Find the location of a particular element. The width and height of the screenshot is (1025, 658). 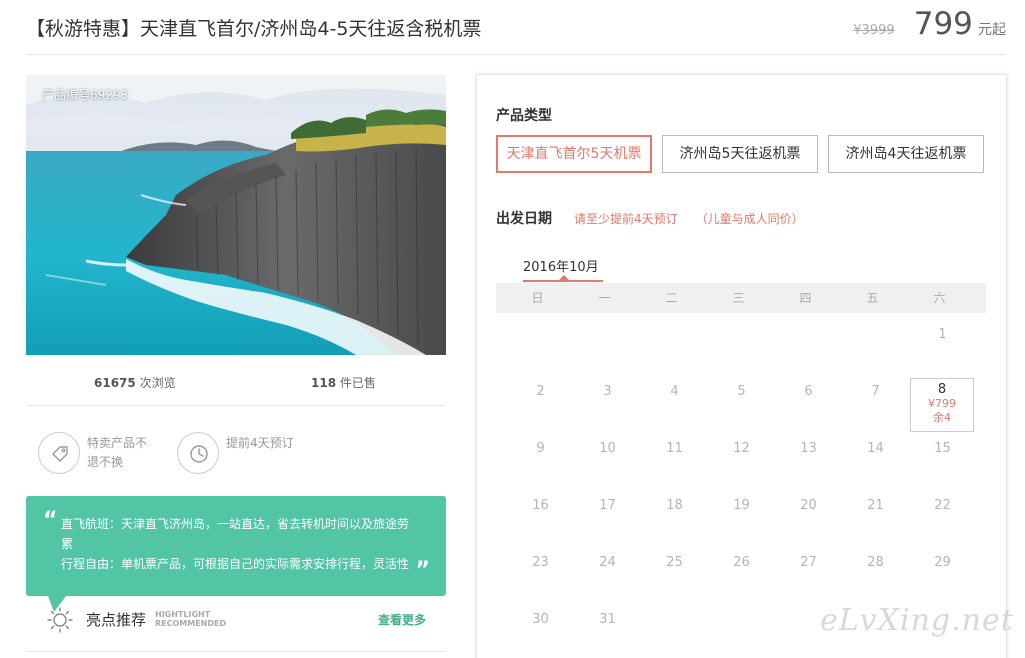

sun-icon is located at coordinates (60, 620).